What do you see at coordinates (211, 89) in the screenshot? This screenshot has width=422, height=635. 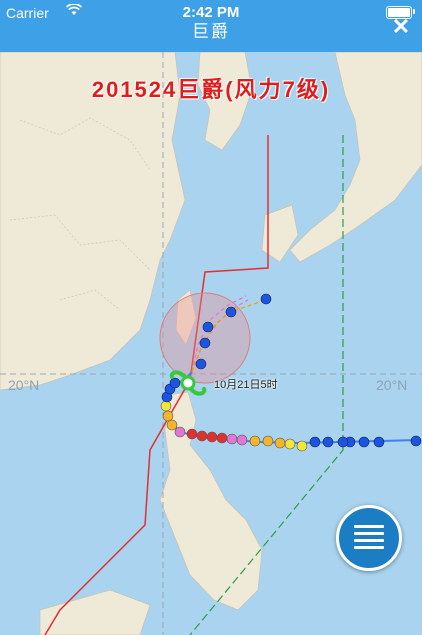 I see `storm-heading: 201524巨爵(风力7级)` at bounding box center [211, 89].